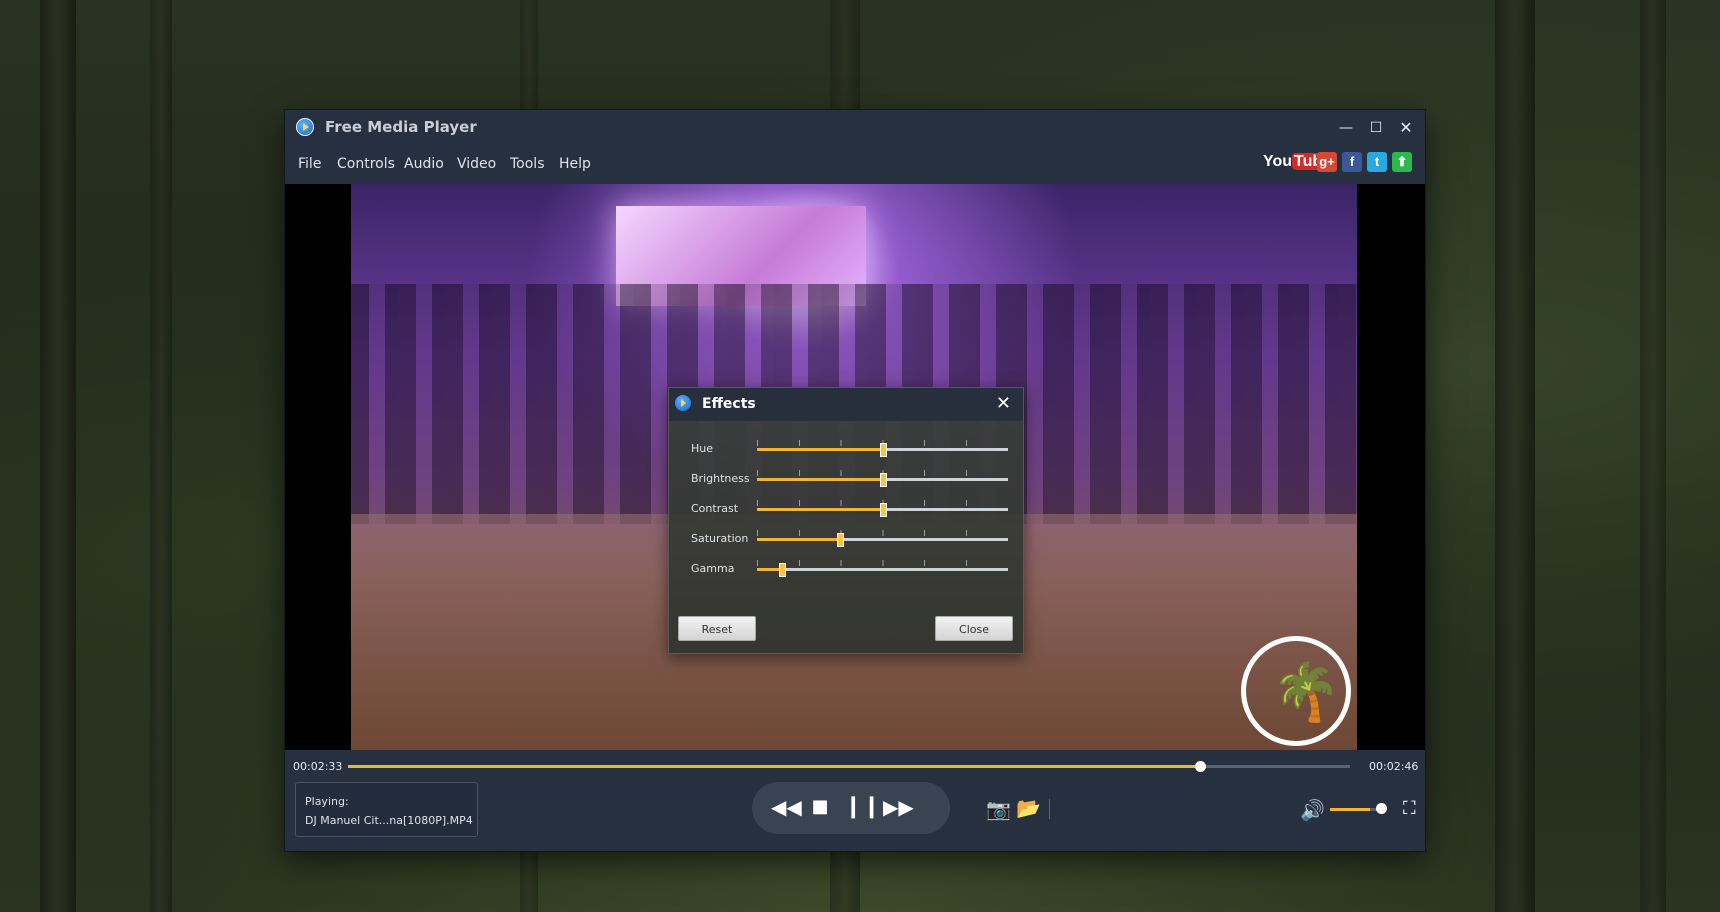 The width and height of the screenshot is (1720, 912). I want to click on menu-audio: Audio, so click(424, 164).